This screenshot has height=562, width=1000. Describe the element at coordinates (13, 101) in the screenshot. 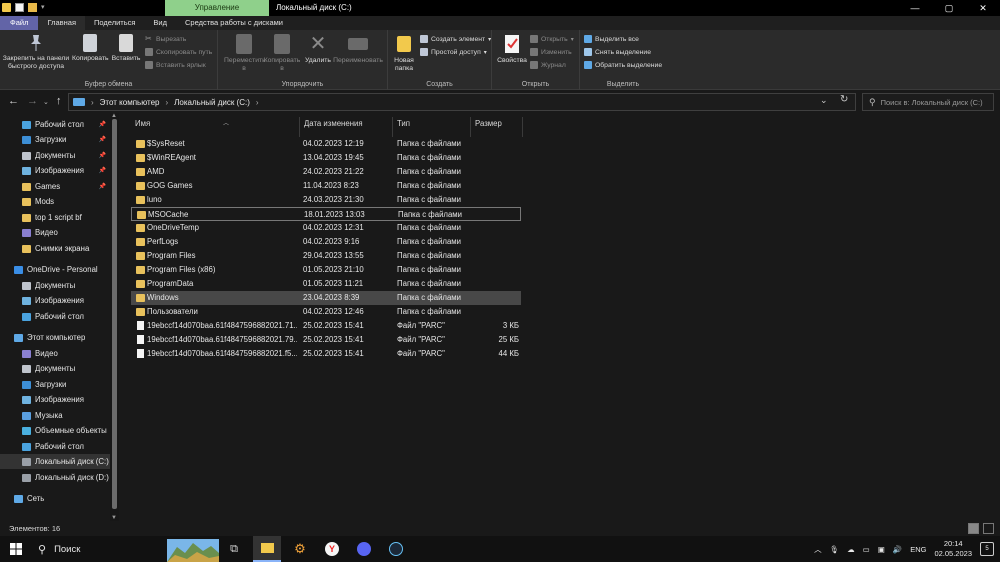

I see `back-arrow-icon: ←` at that location.